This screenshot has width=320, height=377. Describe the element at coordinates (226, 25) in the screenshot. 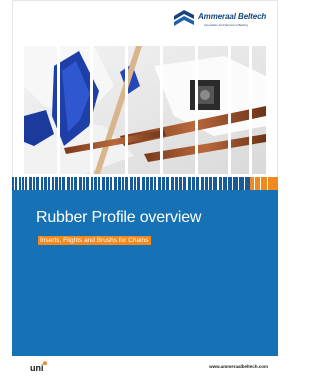

I see `brand-tagline: Innovation and Service in Belting` at that location.